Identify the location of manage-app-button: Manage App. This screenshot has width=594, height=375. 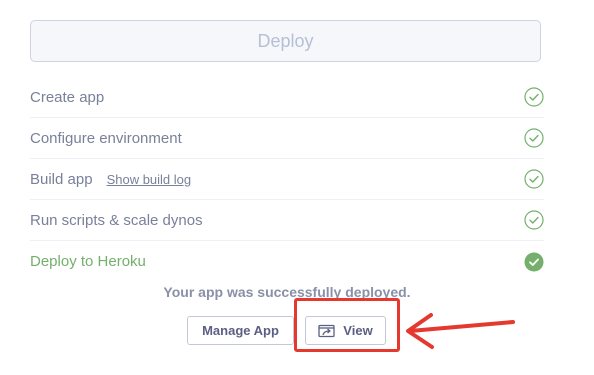
(240, 330).